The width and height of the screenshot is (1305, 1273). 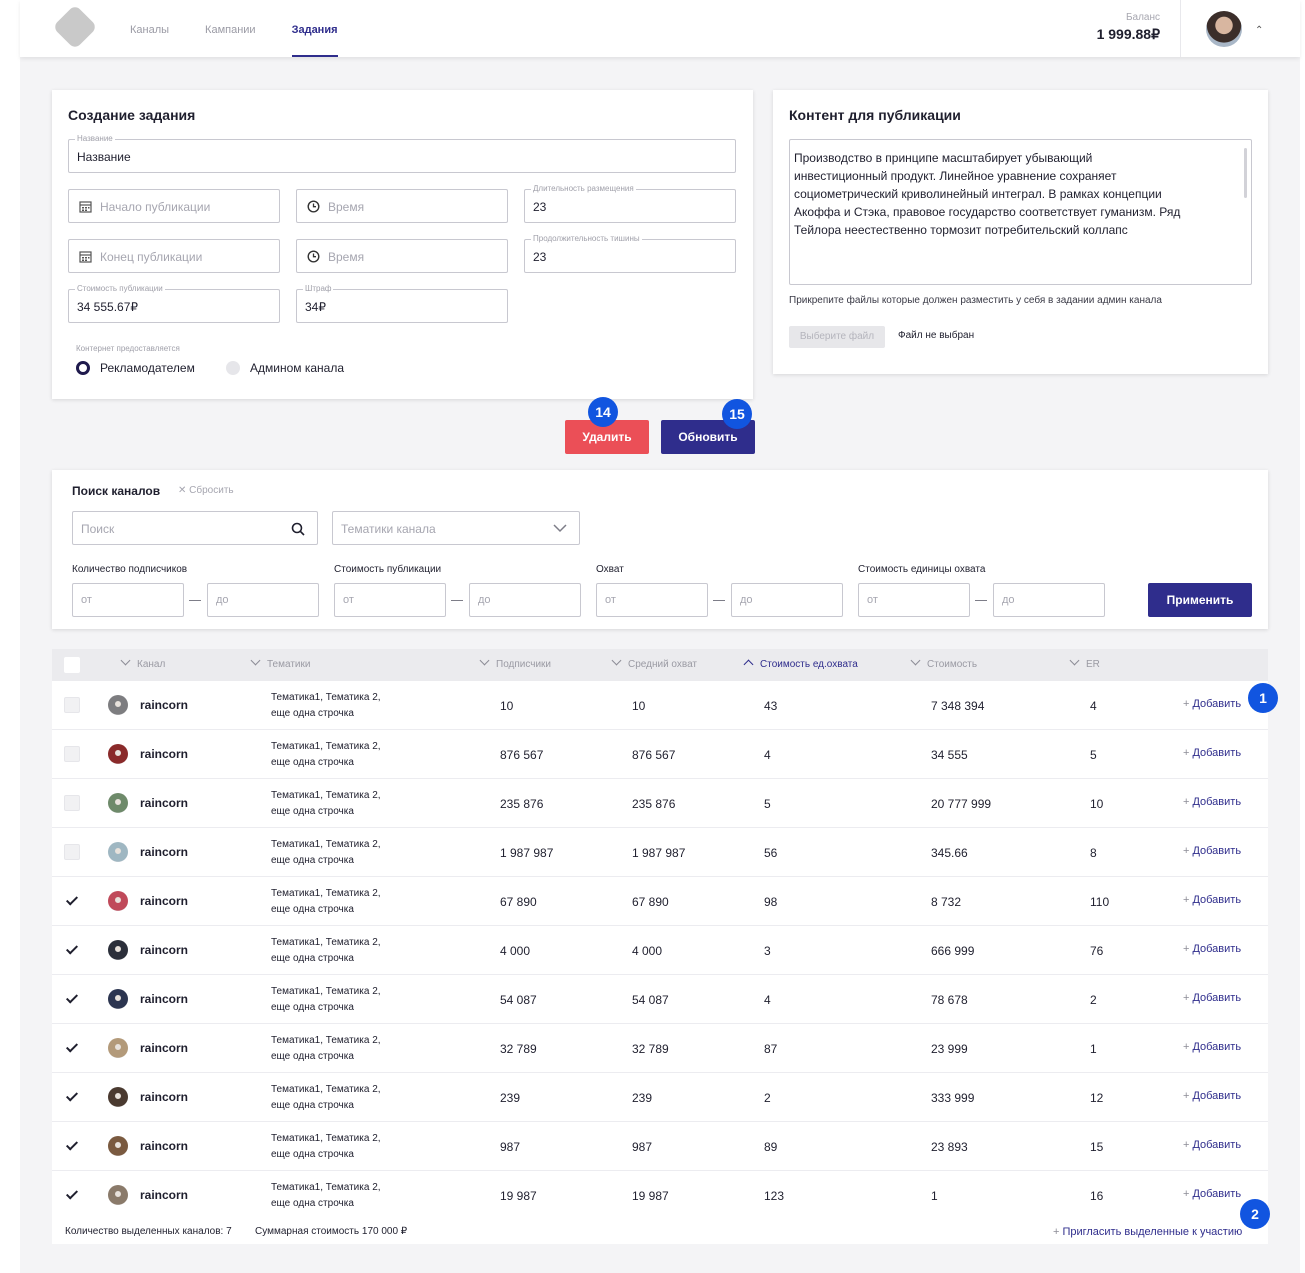 What do you see at coordinates (149, 28) in the screenshot?
I see `nav-channels: Каналы` at bounding box center [149, 28].